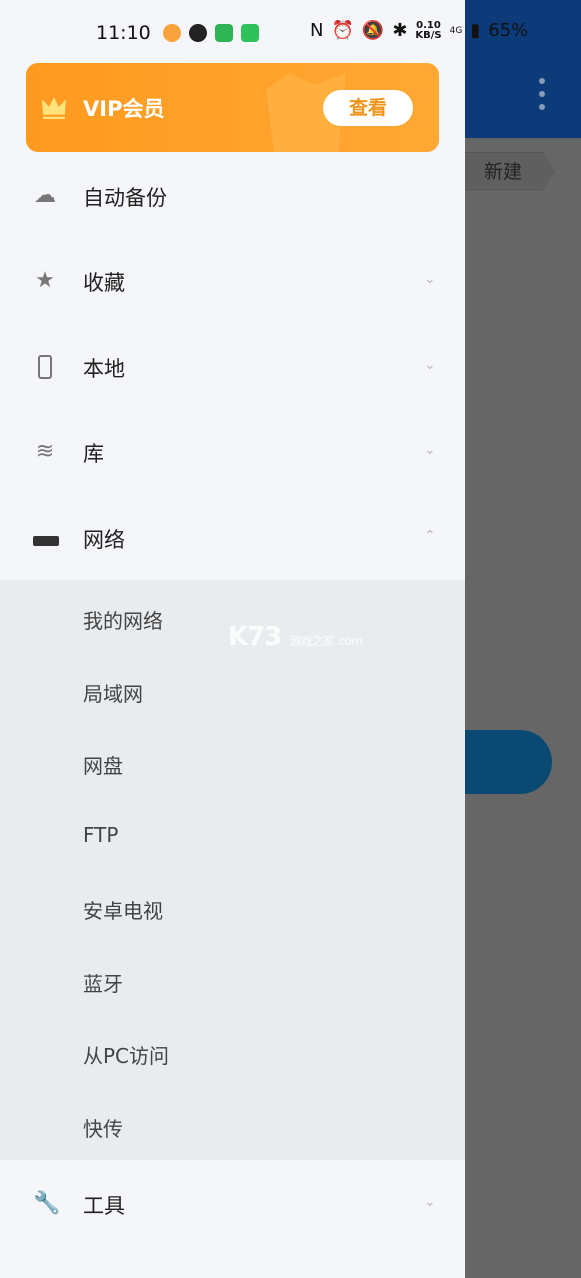  Describe the element at coordinates (45, 451) in the screenshot. I see `layers-icon: ≋` at that location.